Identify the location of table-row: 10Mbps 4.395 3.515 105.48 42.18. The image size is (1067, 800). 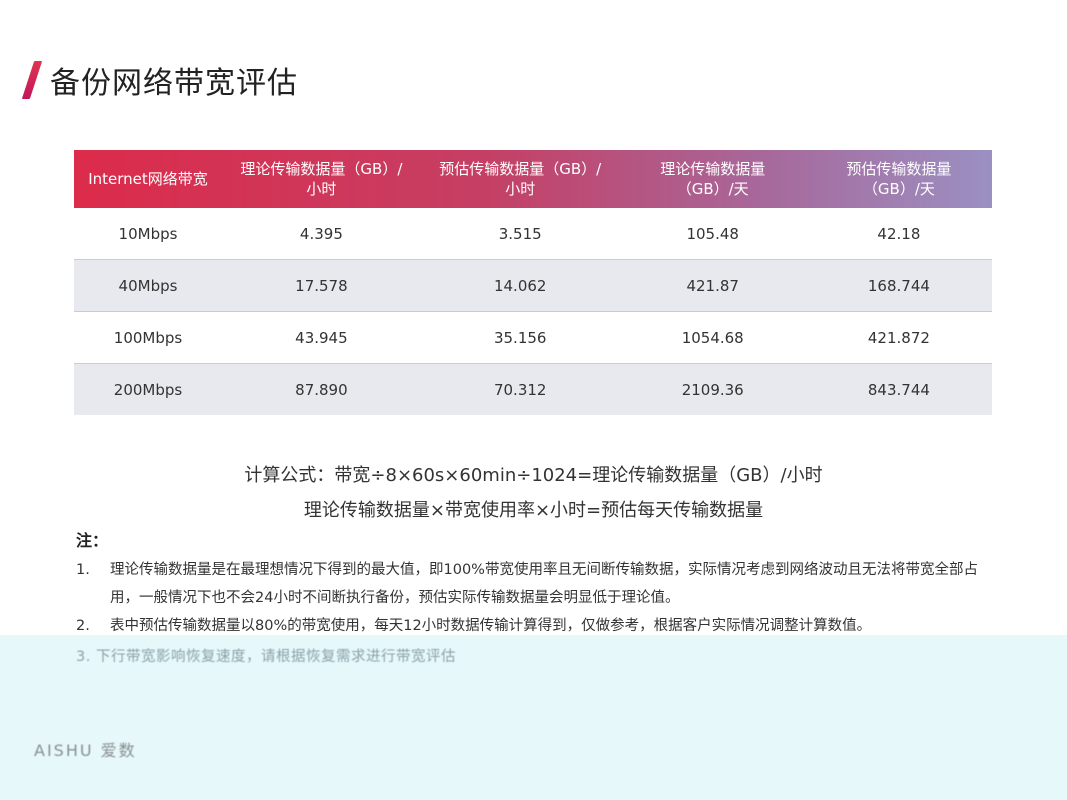
(533, 234).